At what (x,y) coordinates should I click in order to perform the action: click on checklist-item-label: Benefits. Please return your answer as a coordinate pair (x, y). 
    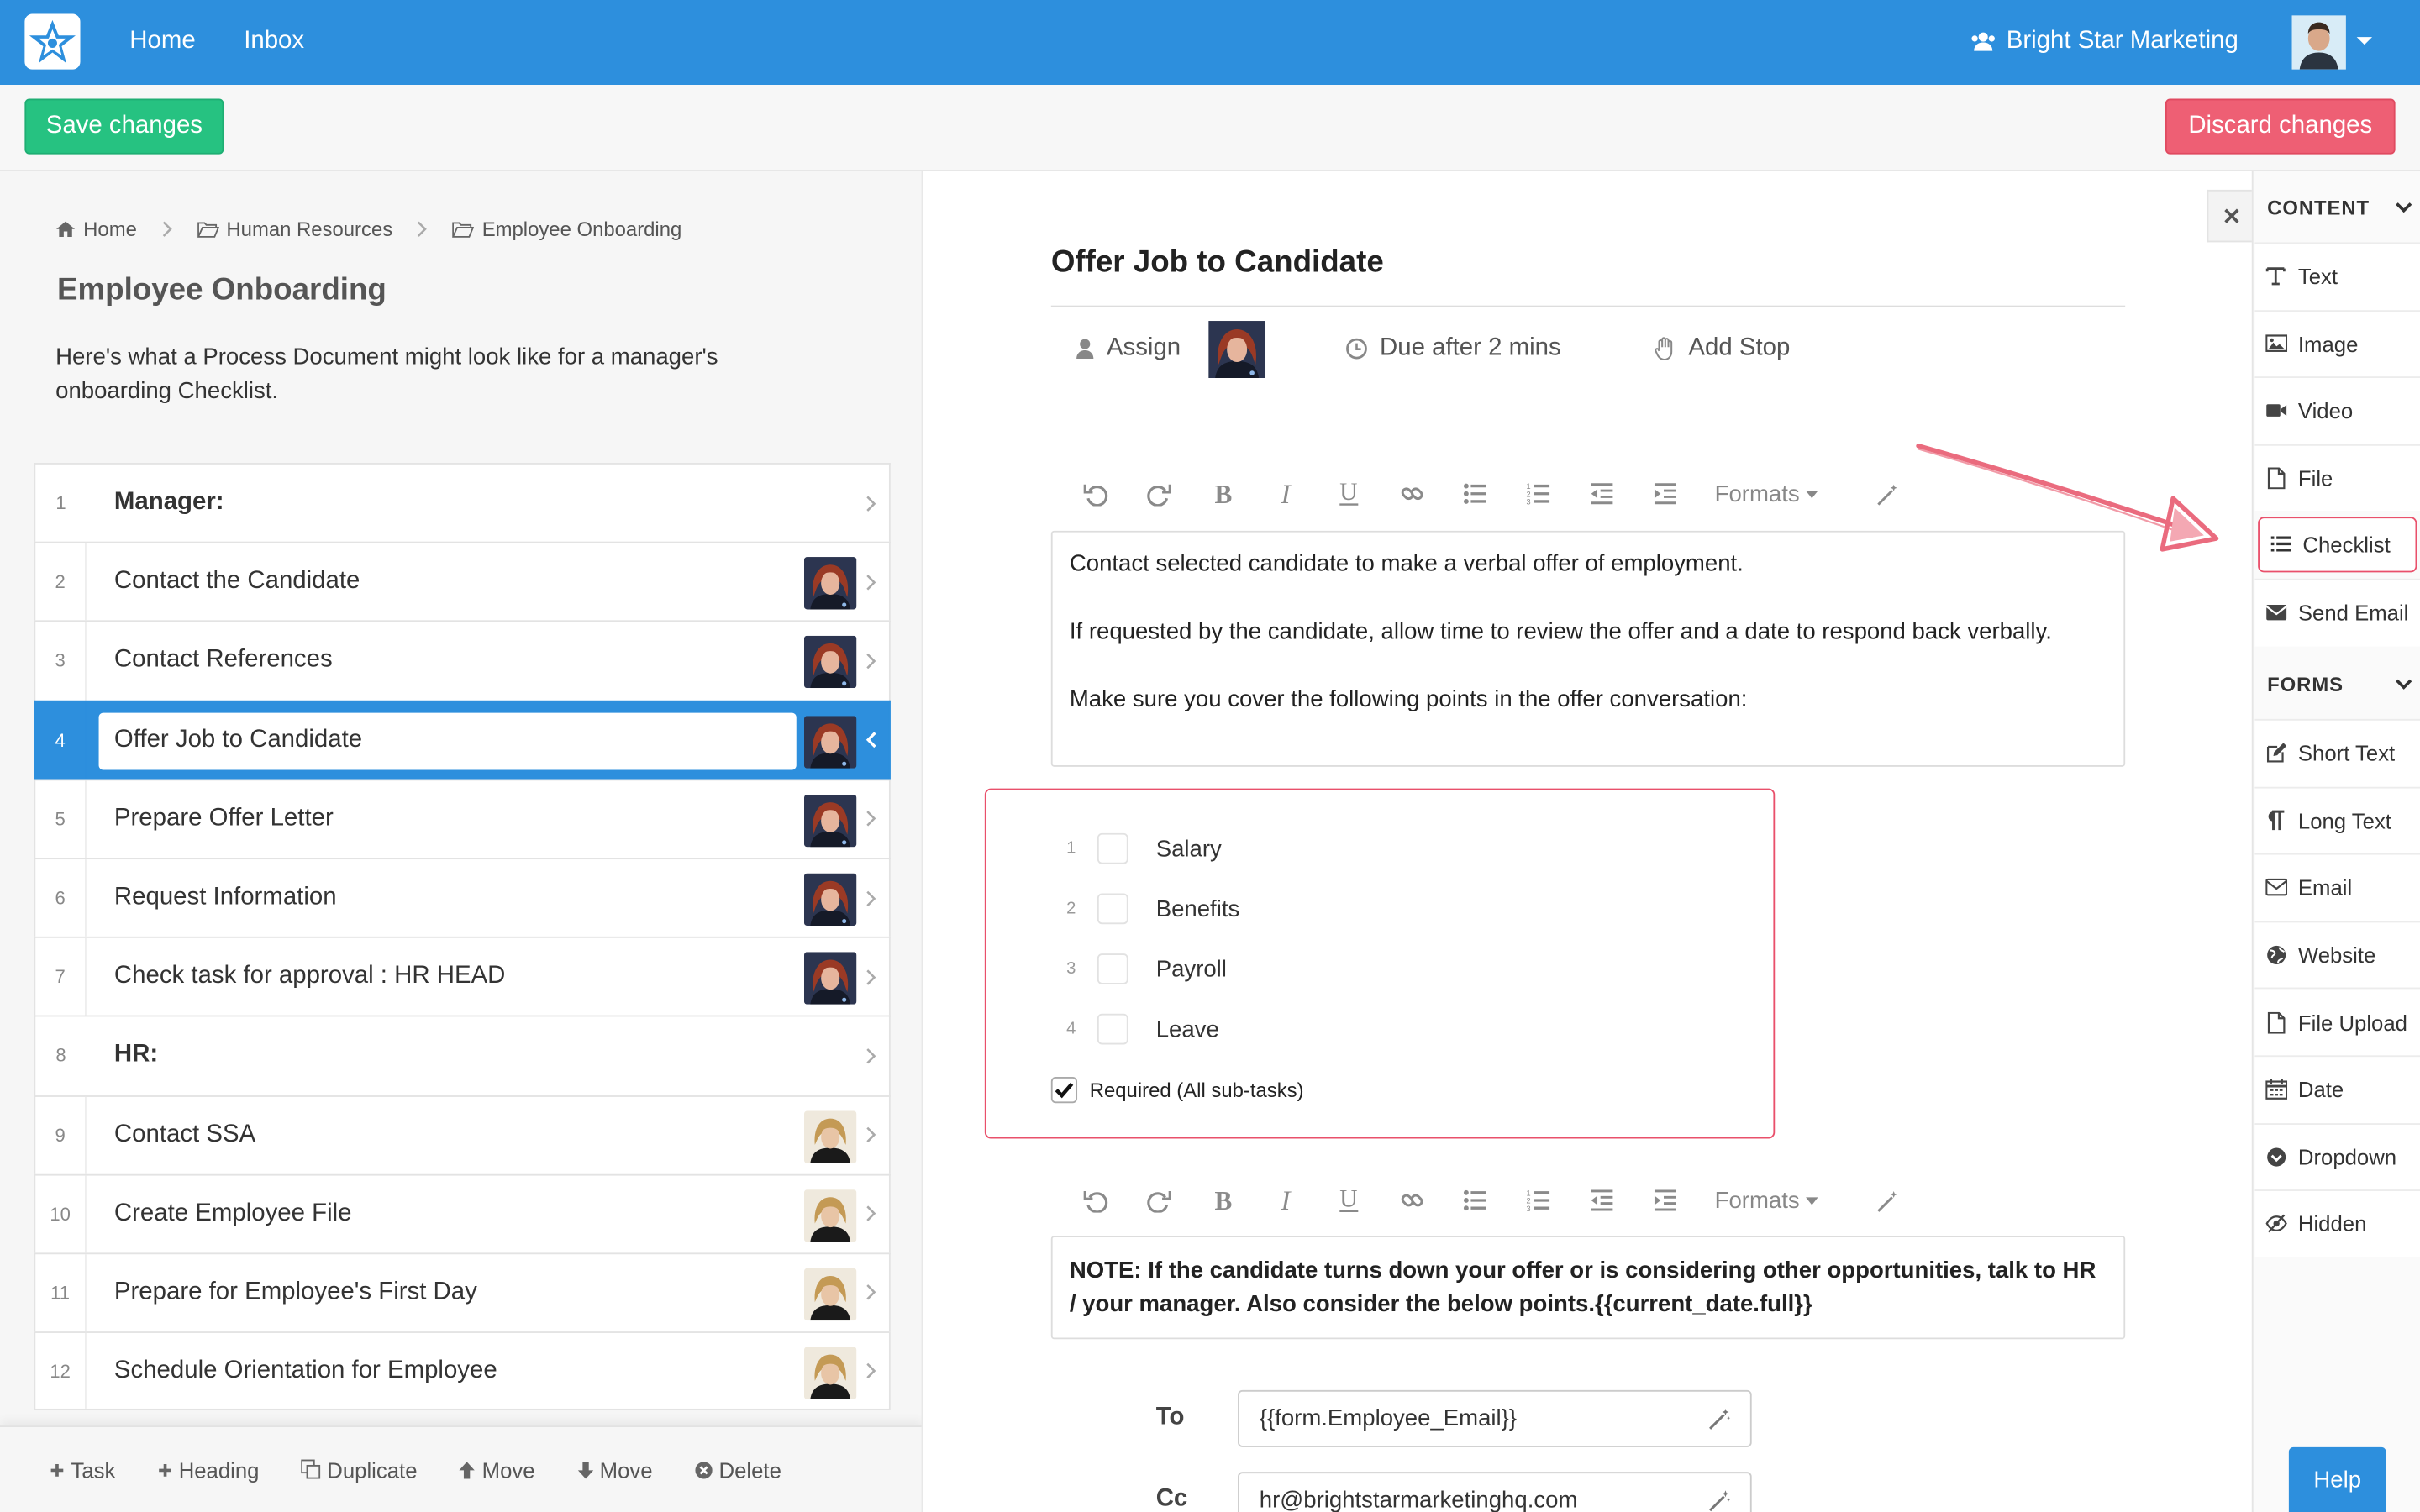
    Looking at the image, I should click on (1198, 908).